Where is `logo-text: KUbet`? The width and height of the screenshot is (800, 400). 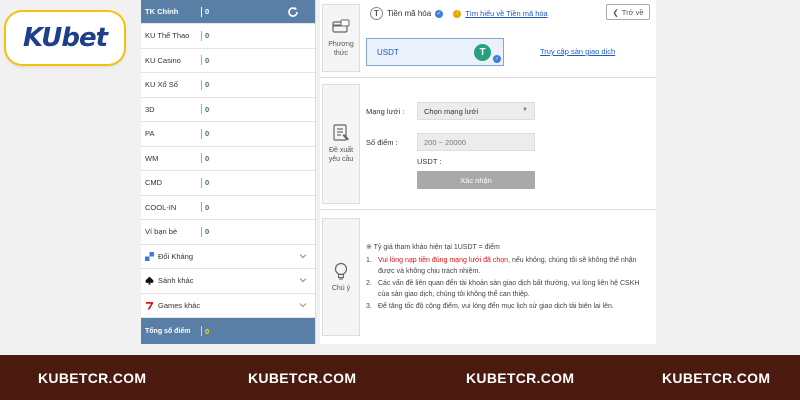
logo-text: KUbet is located at coordinates (65, 38).